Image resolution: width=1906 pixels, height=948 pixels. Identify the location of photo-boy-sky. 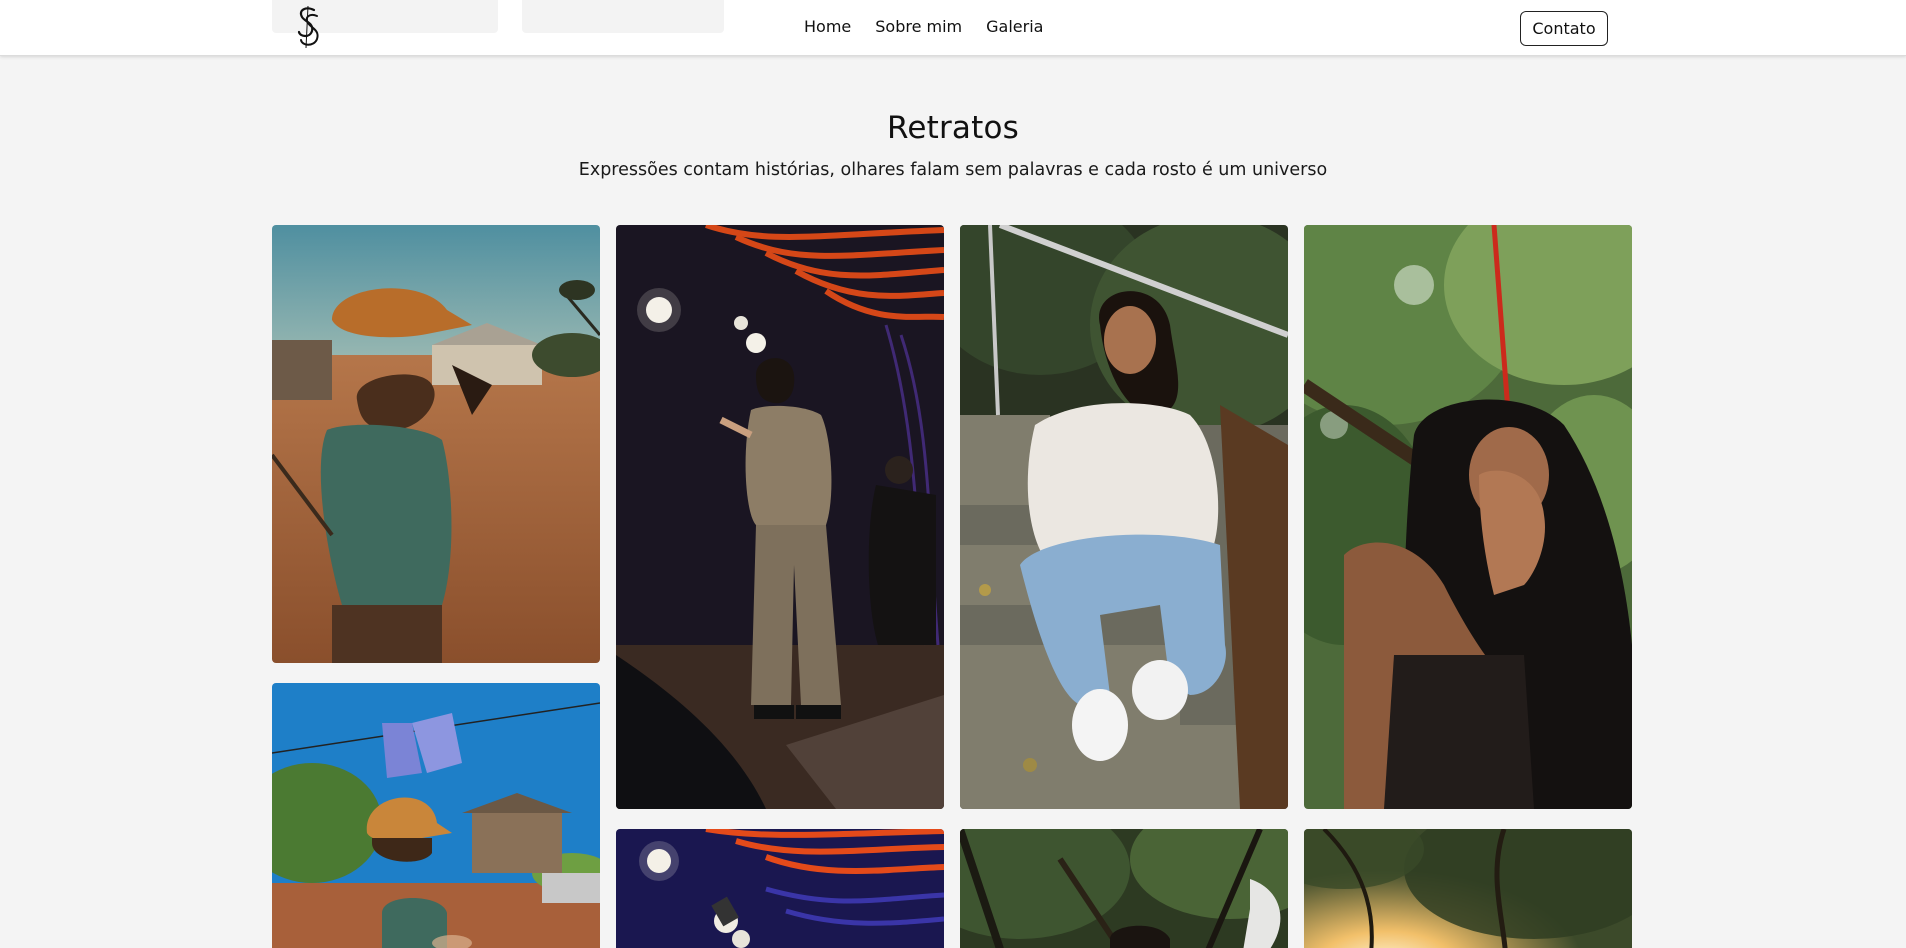
(436, 815).